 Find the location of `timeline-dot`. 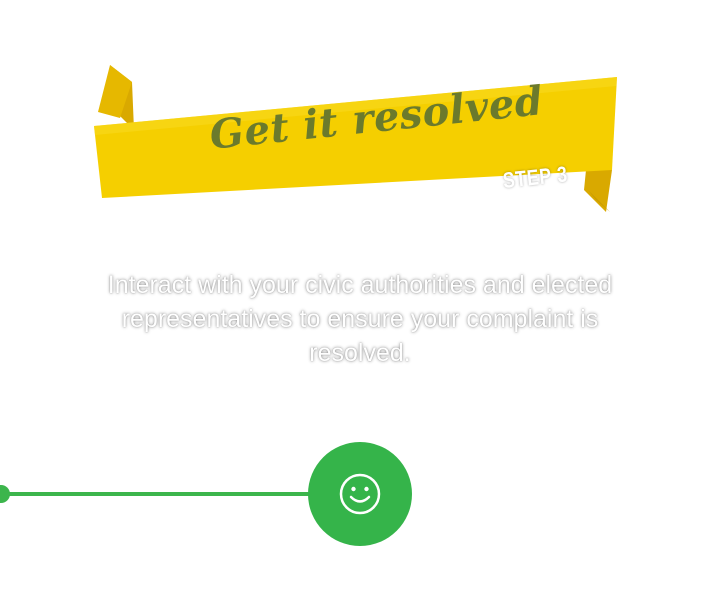

timeline-dot is located at coordinates (5, 494).